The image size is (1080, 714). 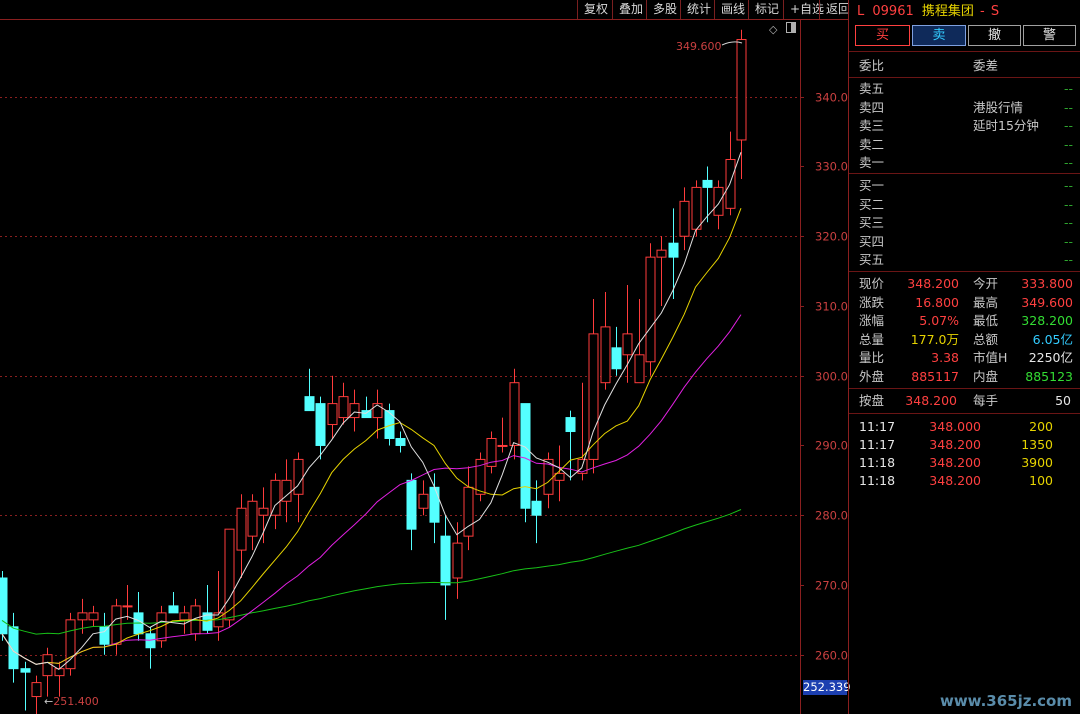 What do you see at coordinates (893, 11) in the screenshot?
I see `stock-code: 09961` at bounding box center [893, 11].